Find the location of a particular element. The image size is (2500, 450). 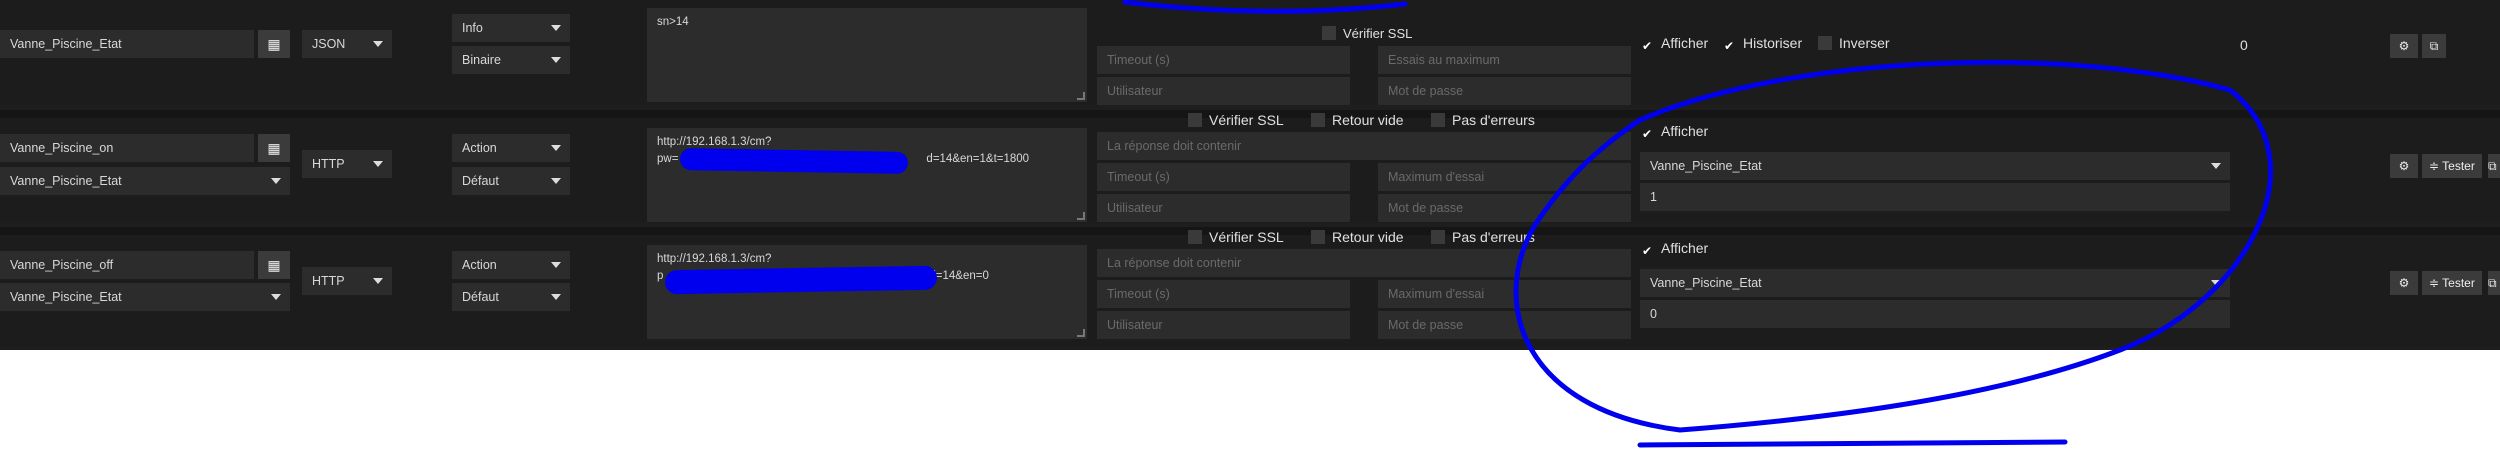

annotation-stroke-top is located at coordinates (1265, 7).